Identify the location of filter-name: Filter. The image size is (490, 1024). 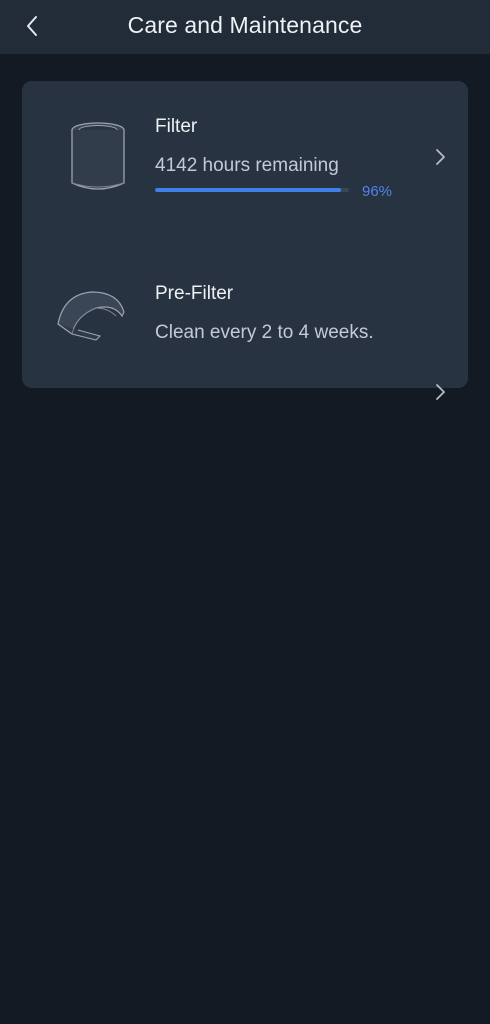
(176, 126).